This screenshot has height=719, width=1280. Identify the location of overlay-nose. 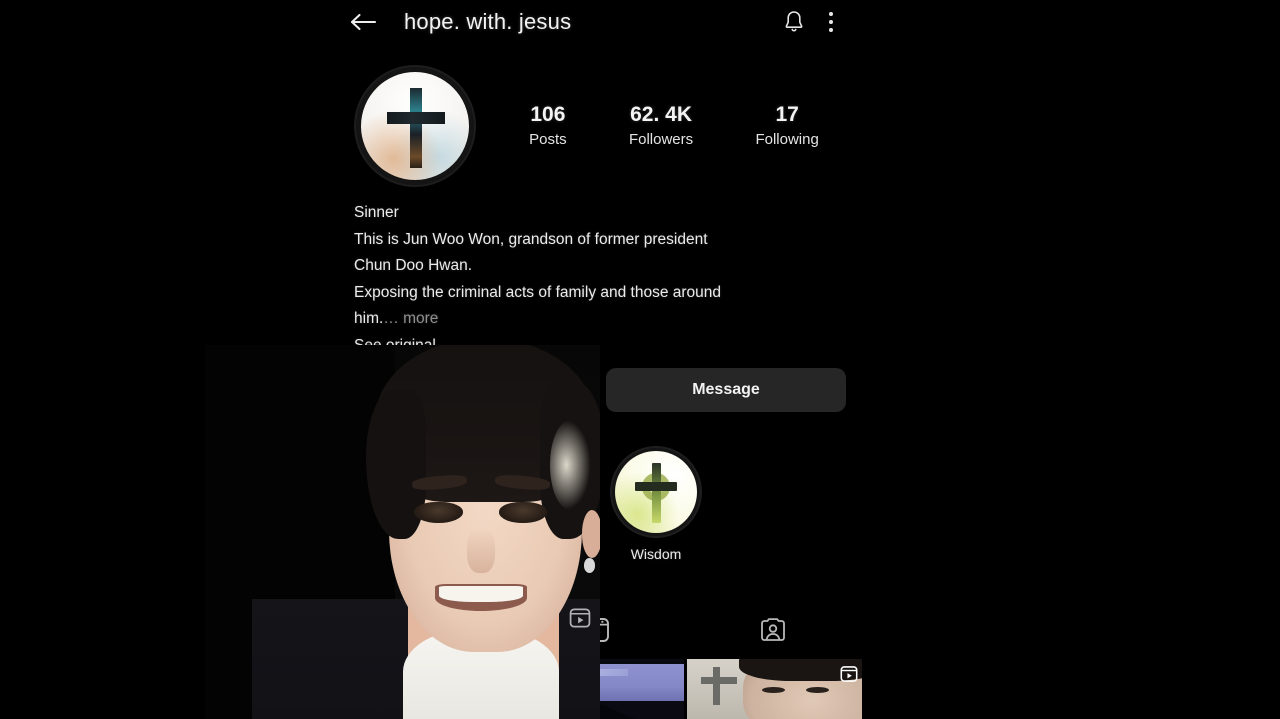
(481, 551).